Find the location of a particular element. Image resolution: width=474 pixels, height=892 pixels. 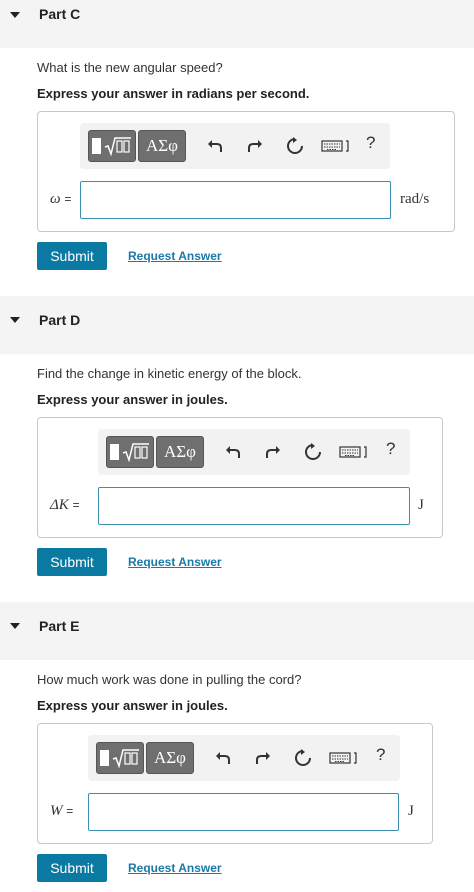

variable-symbol: ω is located at coordinates (55, 199).